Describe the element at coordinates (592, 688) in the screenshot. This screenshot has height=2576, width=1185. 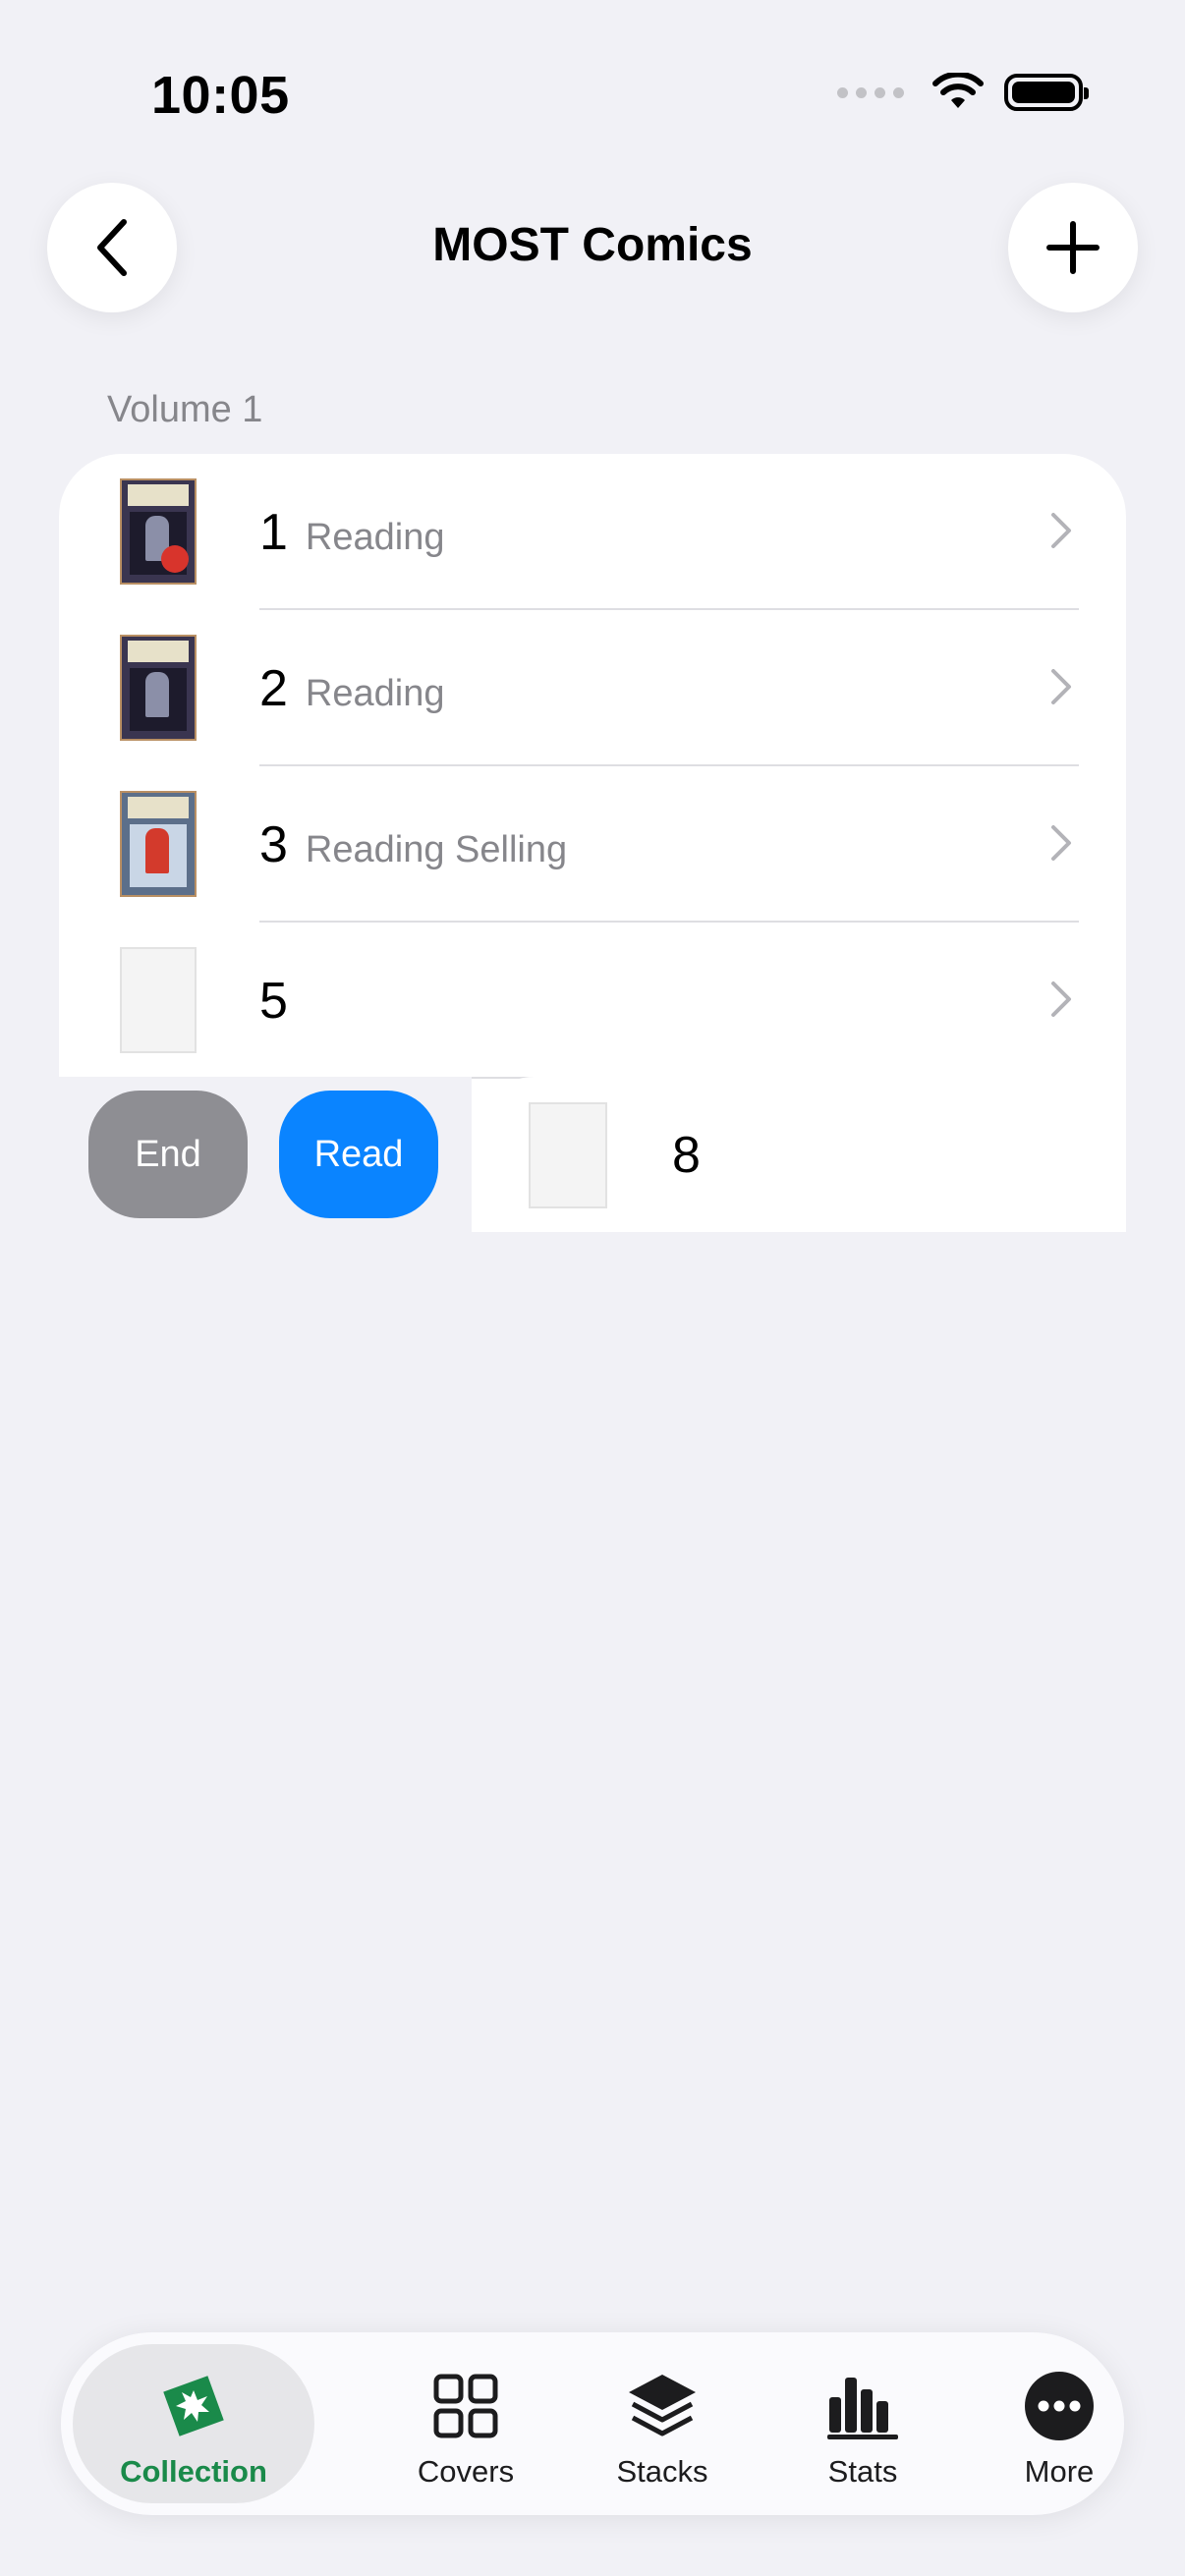
I see `issue-row-2: 2 Reading` at that location.